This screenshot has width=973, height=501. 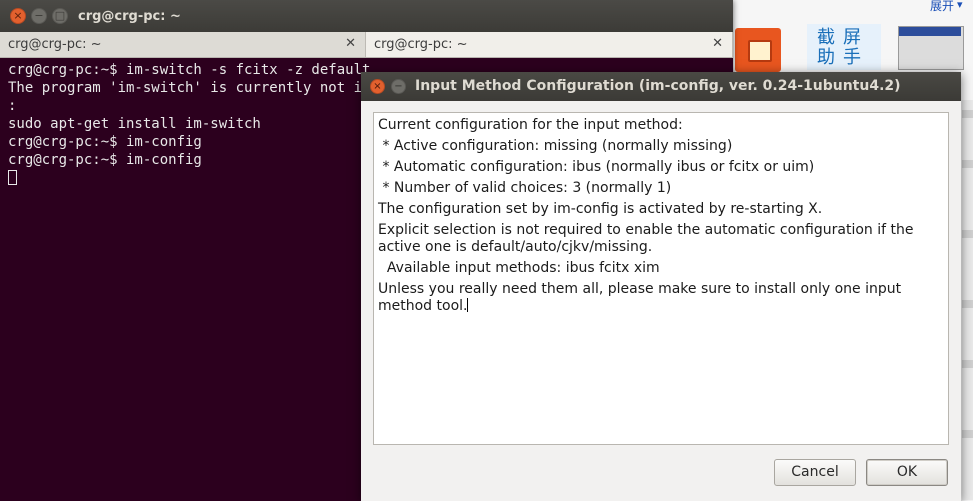 What do you see at coordinates (60, 16) in the screenshot?
I see `maximize-window-button: □` at bounding box center [60, 16].